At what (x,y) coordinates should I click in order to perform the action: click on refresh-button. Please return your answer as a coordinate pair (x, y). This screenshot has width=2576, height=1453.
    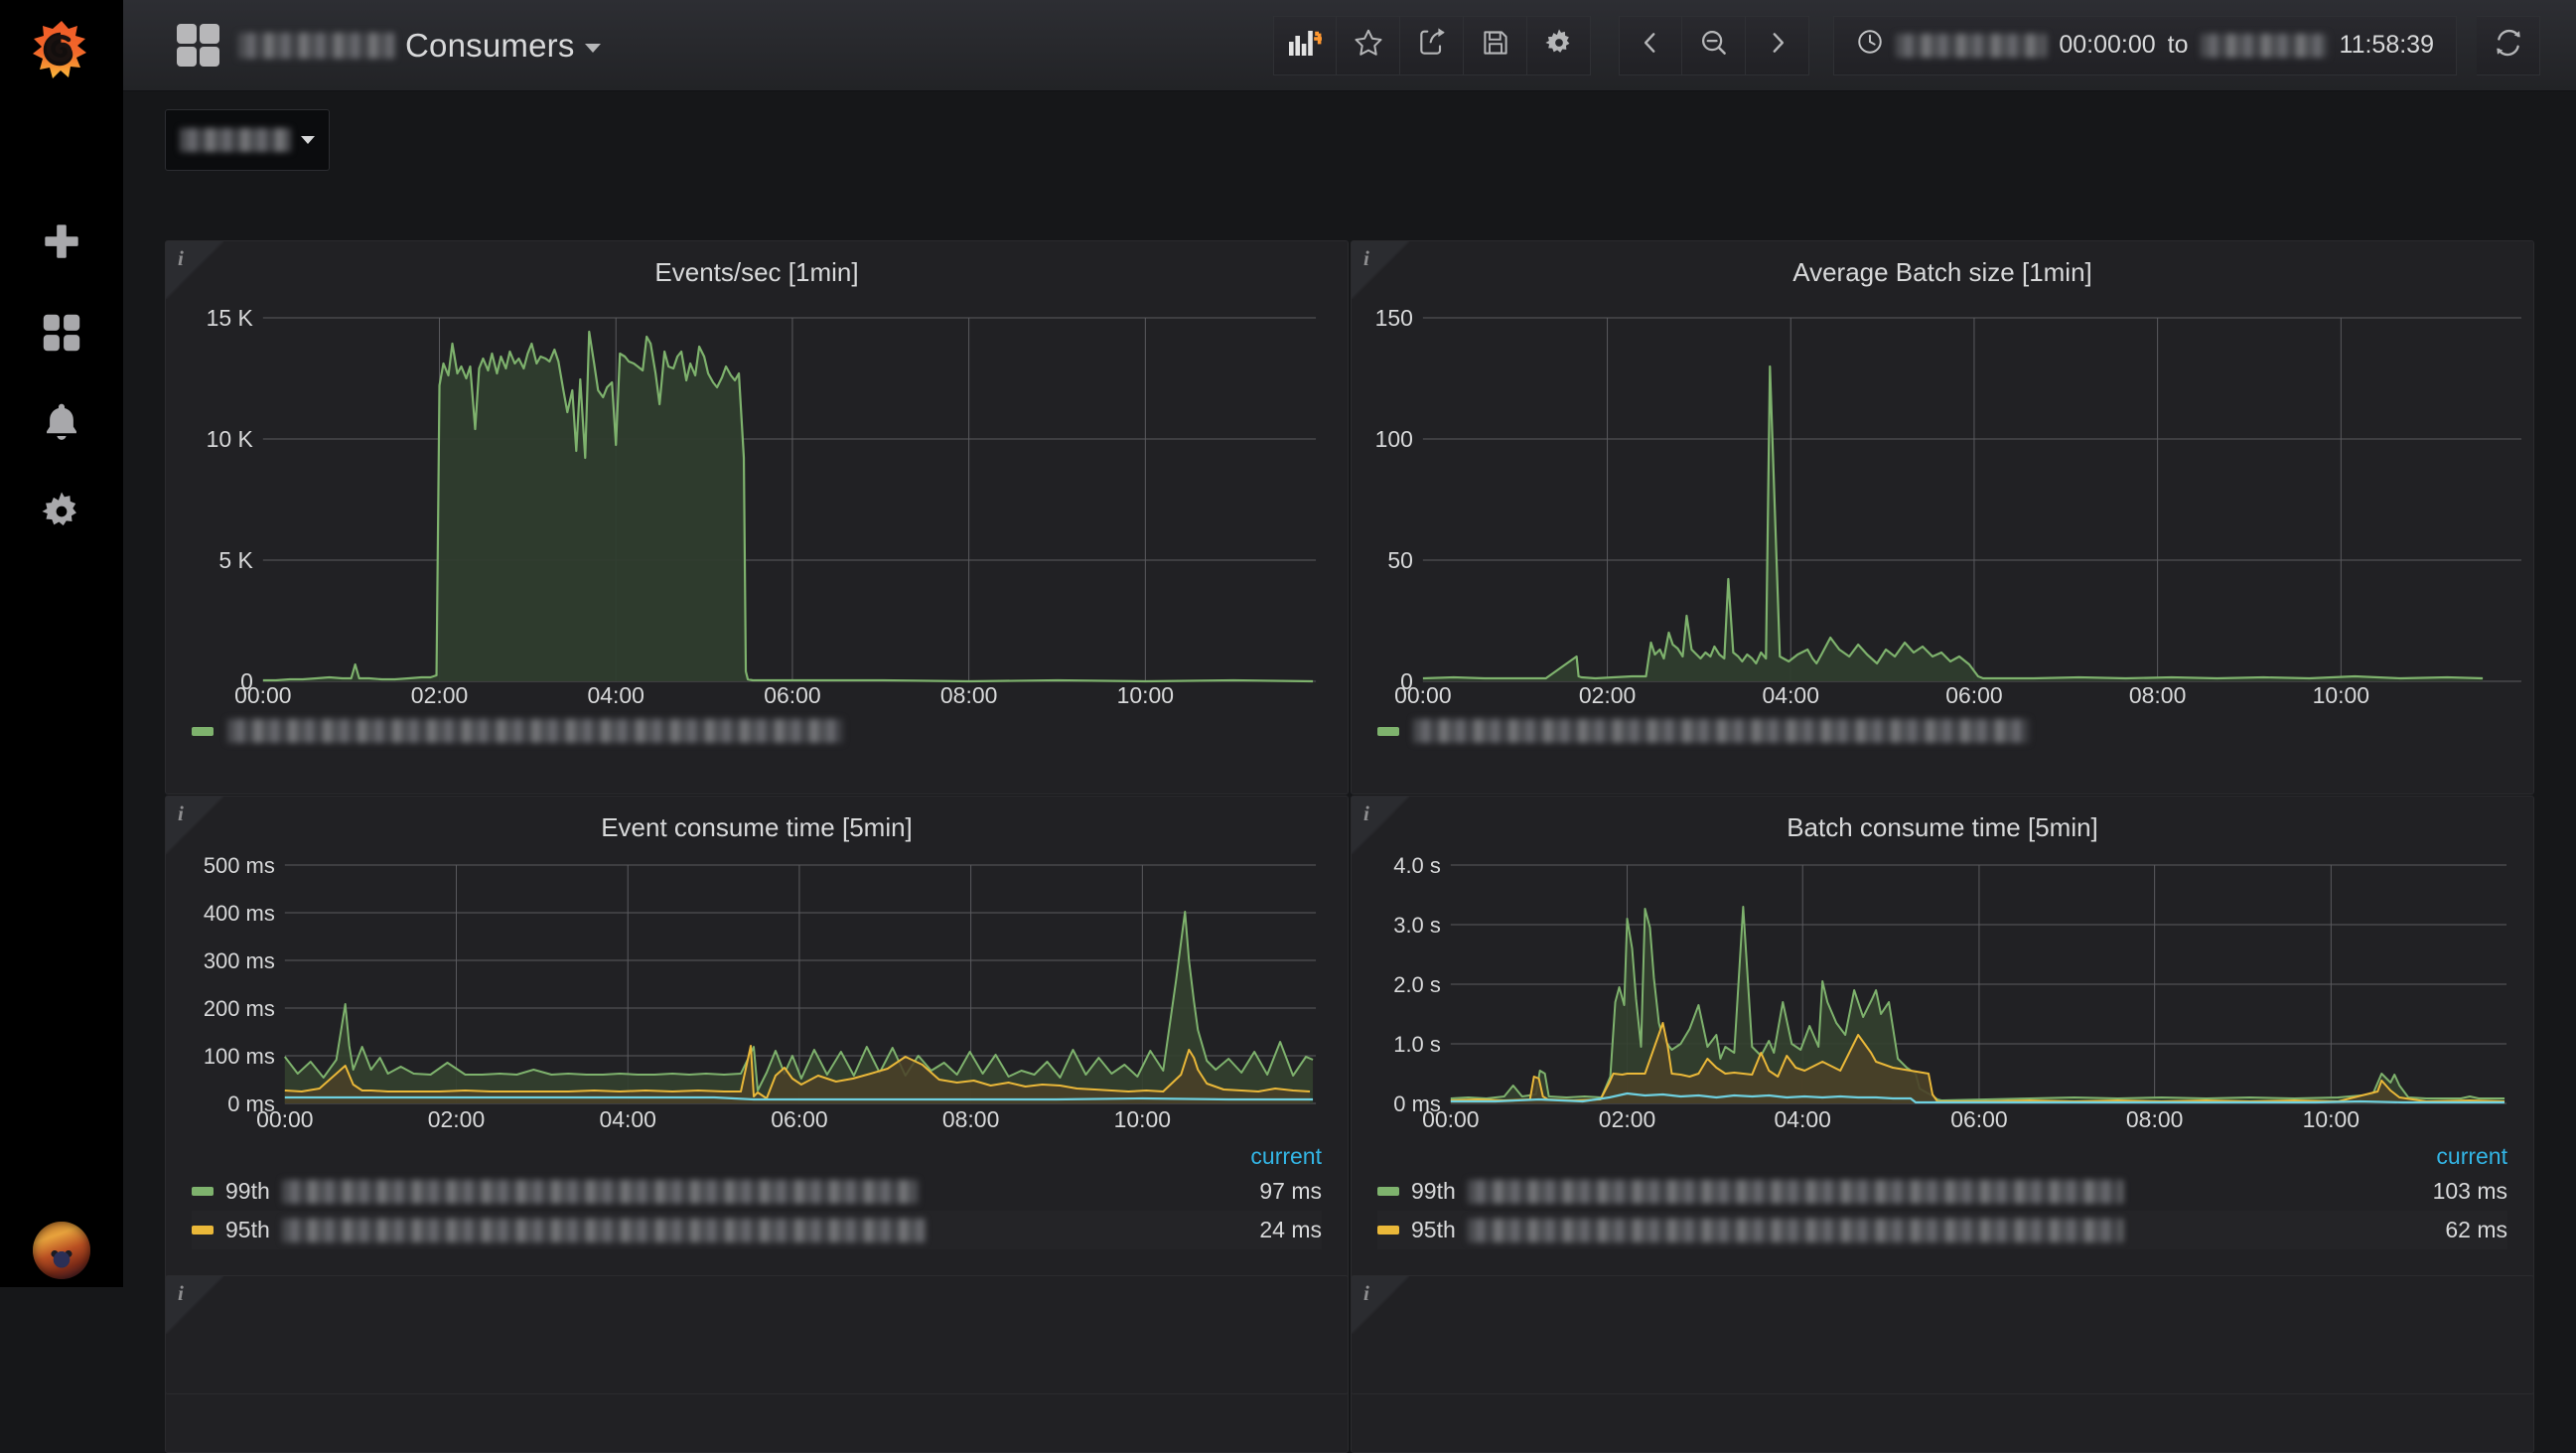
    Looking at the image, I should click on (2509, 45).